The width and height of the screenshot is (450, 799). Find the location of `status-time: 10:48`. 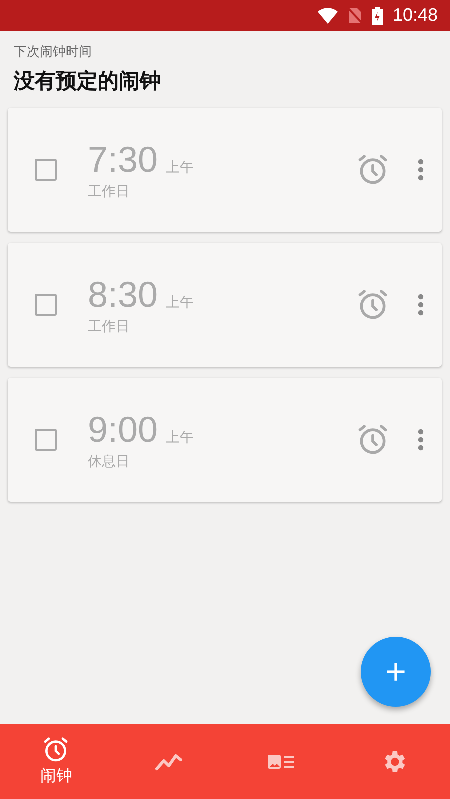

status-time: 10:48 is located at coordinates (415, 15).